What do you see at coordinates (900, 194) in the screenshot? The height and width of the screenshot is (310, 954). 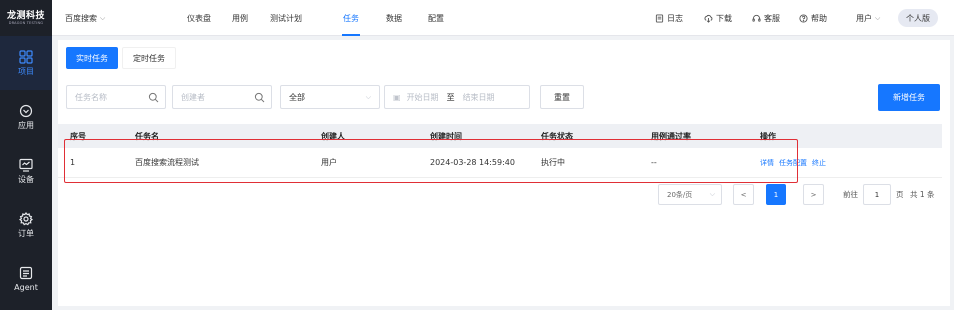 I see `page-unit-label: 页` at bounding box center [900, 194].